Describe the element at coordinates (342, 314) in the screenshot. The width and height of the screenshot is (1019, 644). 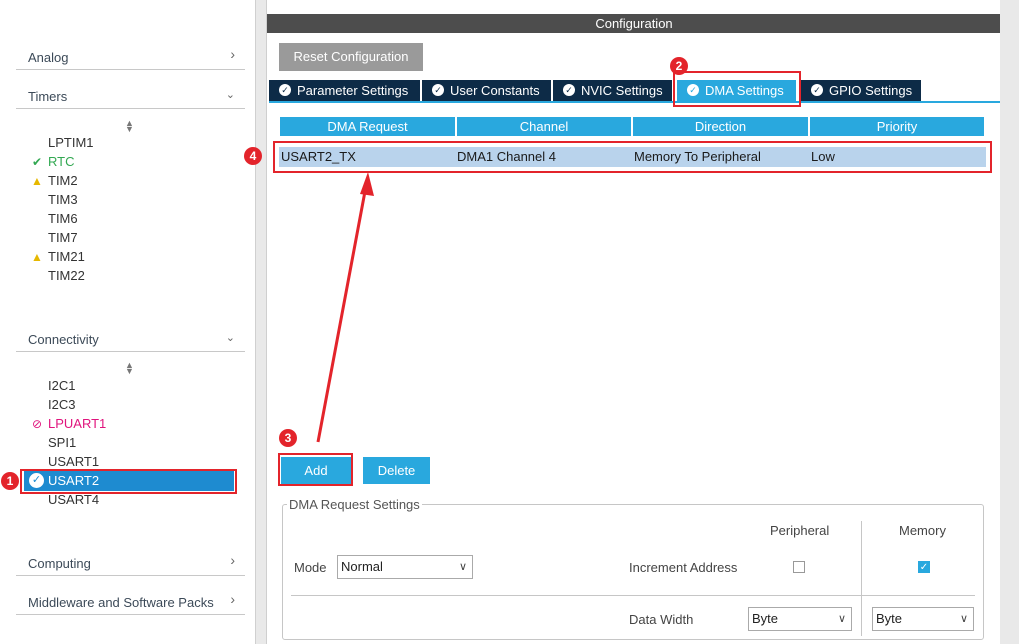
I see `arrow-line` at that location.